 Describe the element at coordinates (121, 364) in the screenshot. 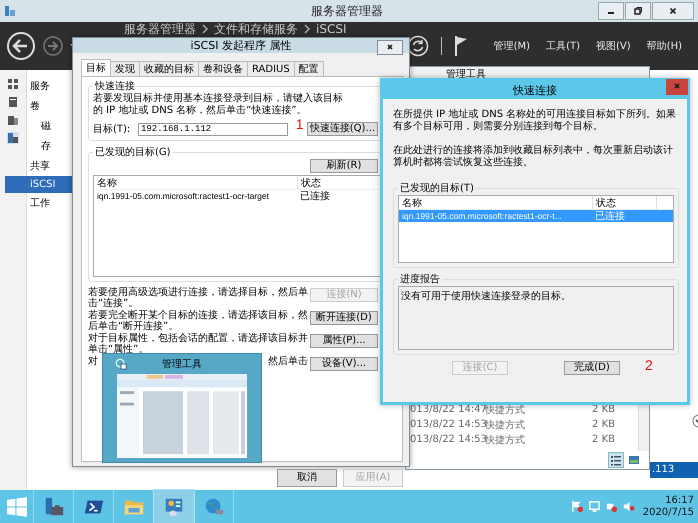

I see `tools-icon` at that location.